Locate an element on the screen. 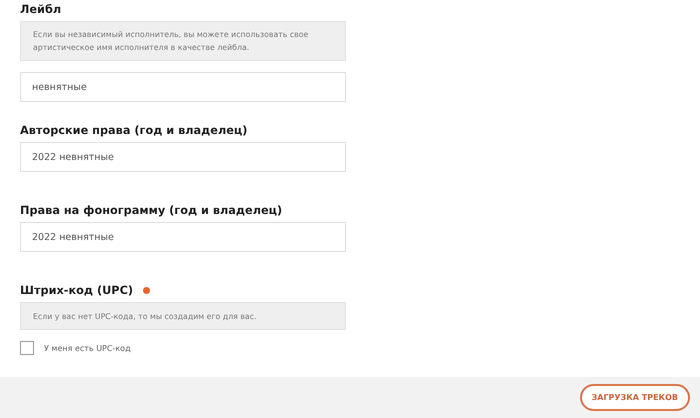 Image resolution: width=700 pixels, height=418 pixels. checkbox is located at coordinates (27, 348).